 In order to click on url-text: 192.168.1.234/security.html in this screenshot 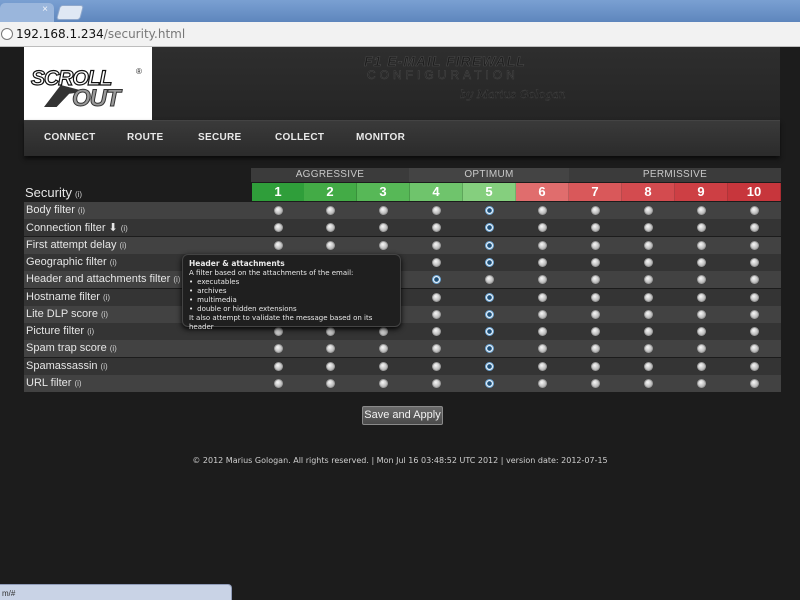, I will do `click(100, 34)`.